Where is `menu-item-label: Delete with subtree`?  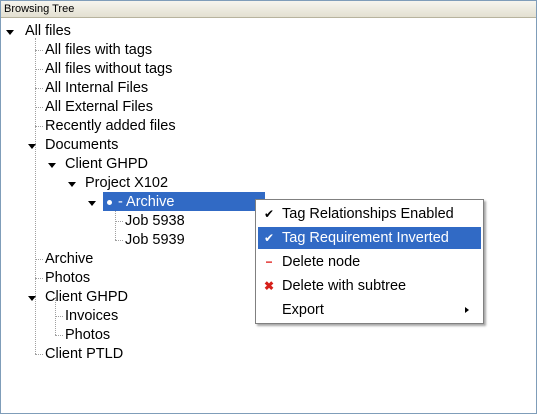 menu-item-label: Delete with subtree is located at coordinates (344, 286).